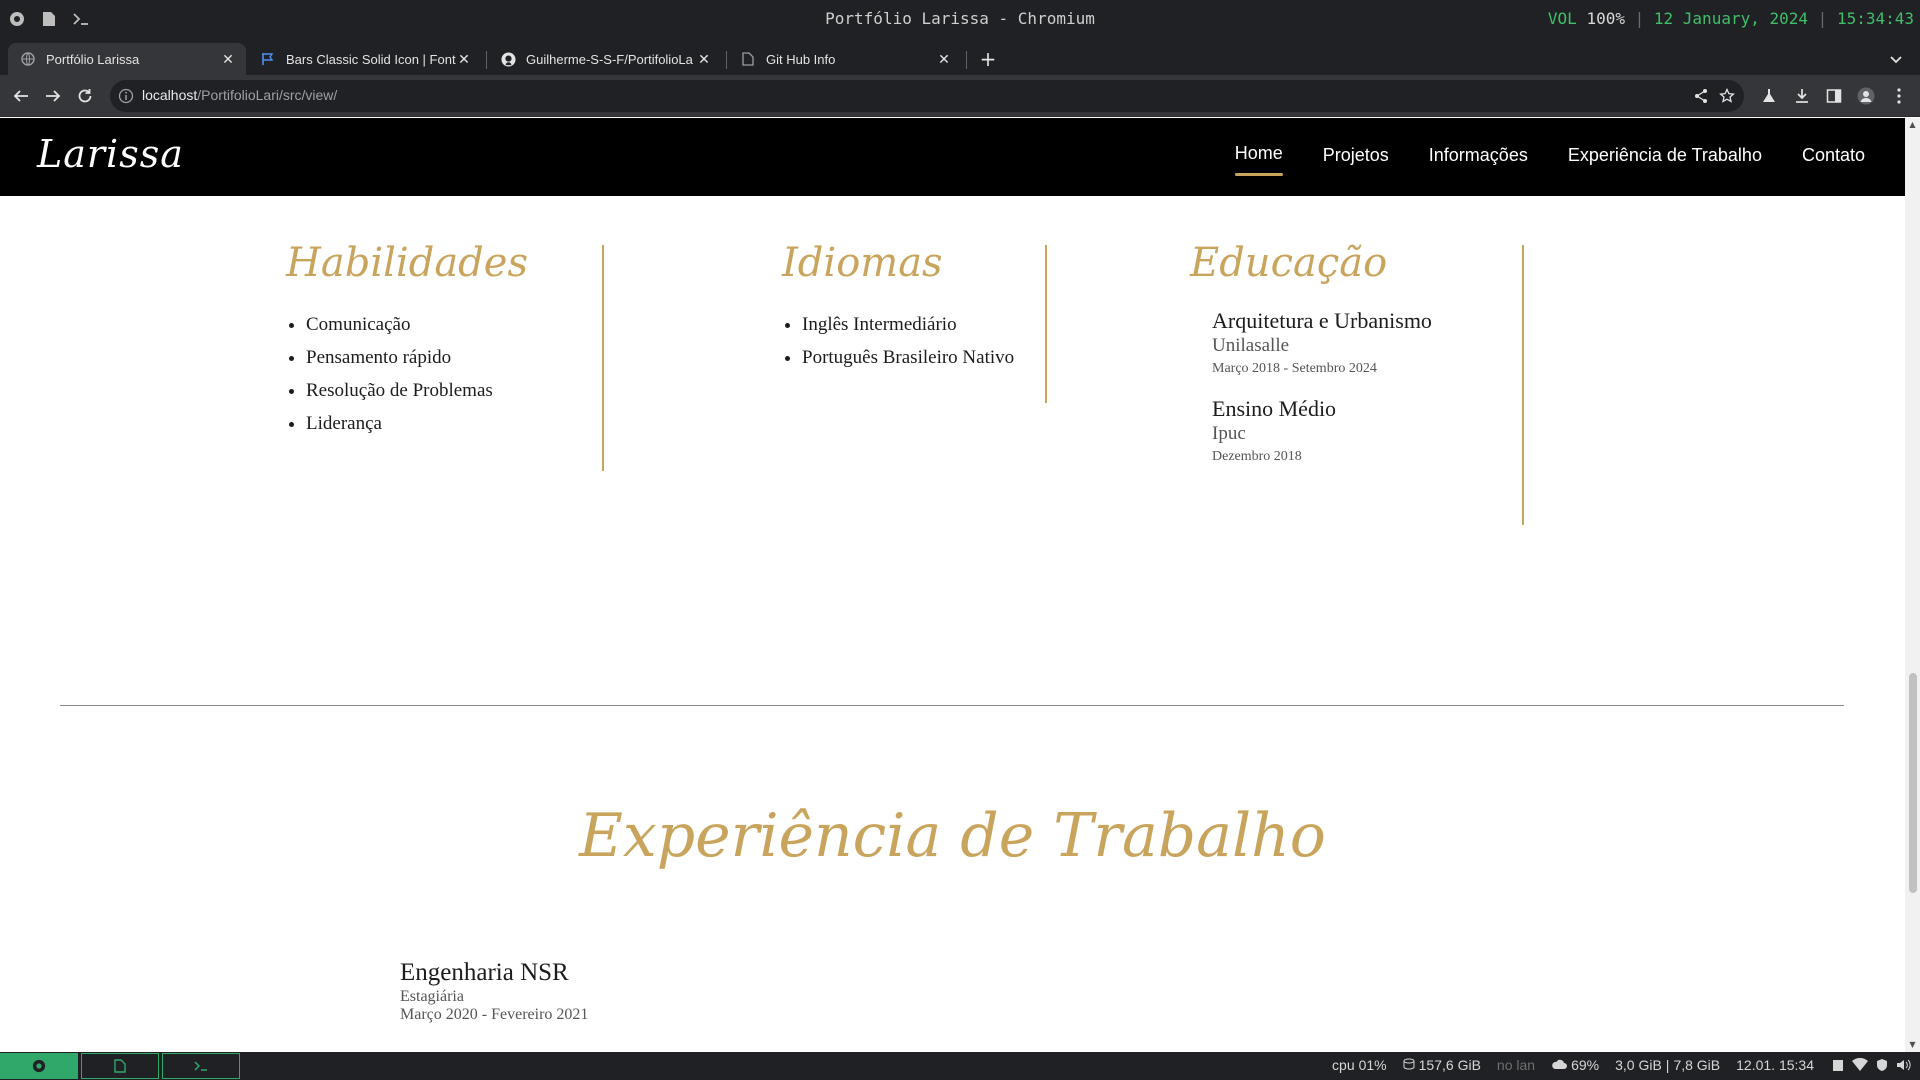 This screenshot has width=1920, height=1080. Describe the element at coordinates (417, 390) in the screenshot. I see `list-item: Resolução de Problemas` at that location.